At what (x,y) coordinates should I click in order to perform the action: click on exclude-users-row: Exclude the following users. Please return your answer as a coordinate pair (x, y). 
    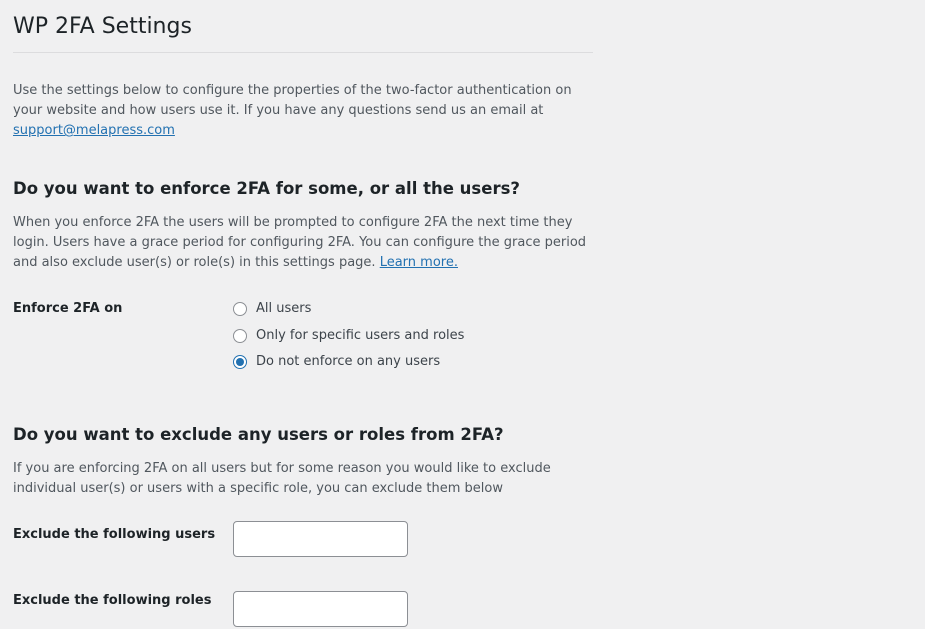
    Looking at the image, I should click on (303, 538).